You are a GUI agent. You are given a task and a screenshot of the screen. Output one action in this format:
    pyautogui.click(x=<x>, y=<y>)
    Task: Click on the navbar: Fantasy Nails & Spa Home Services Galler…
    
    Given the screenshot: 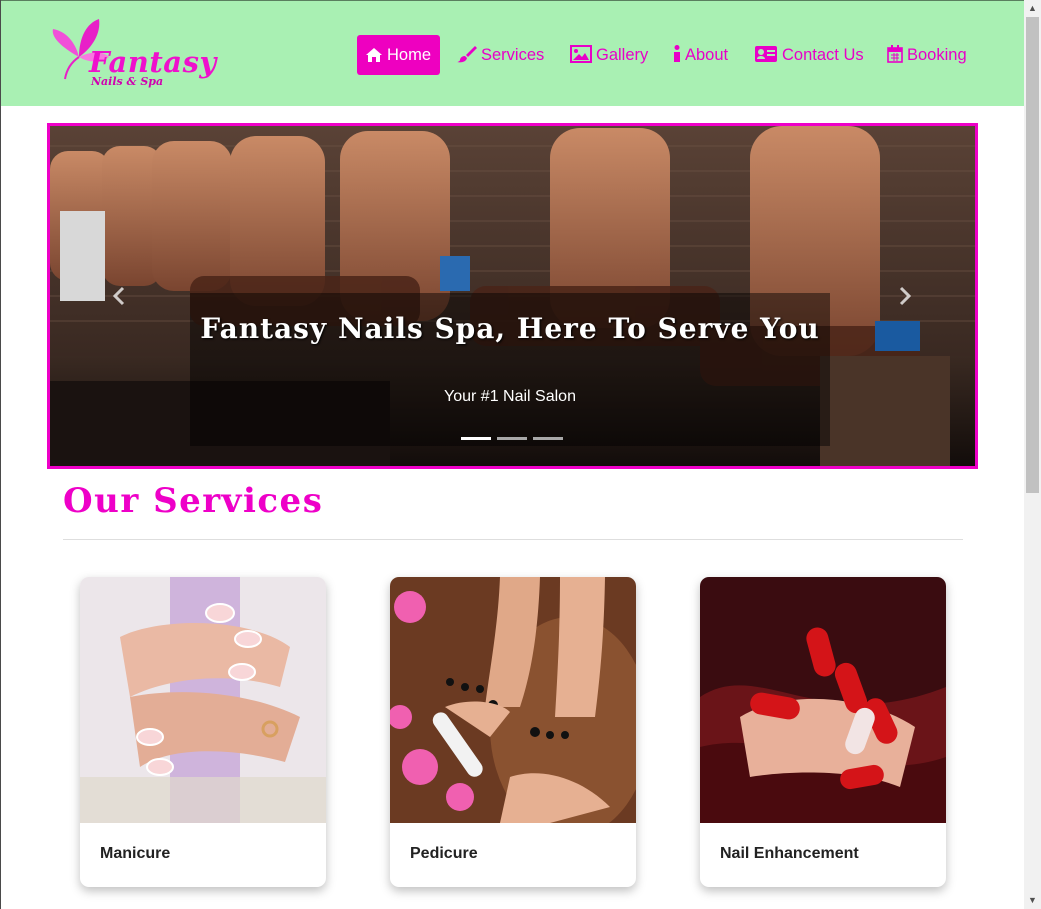 What is the action you would take?
    pyautogui.click(x=512, y=53)
    